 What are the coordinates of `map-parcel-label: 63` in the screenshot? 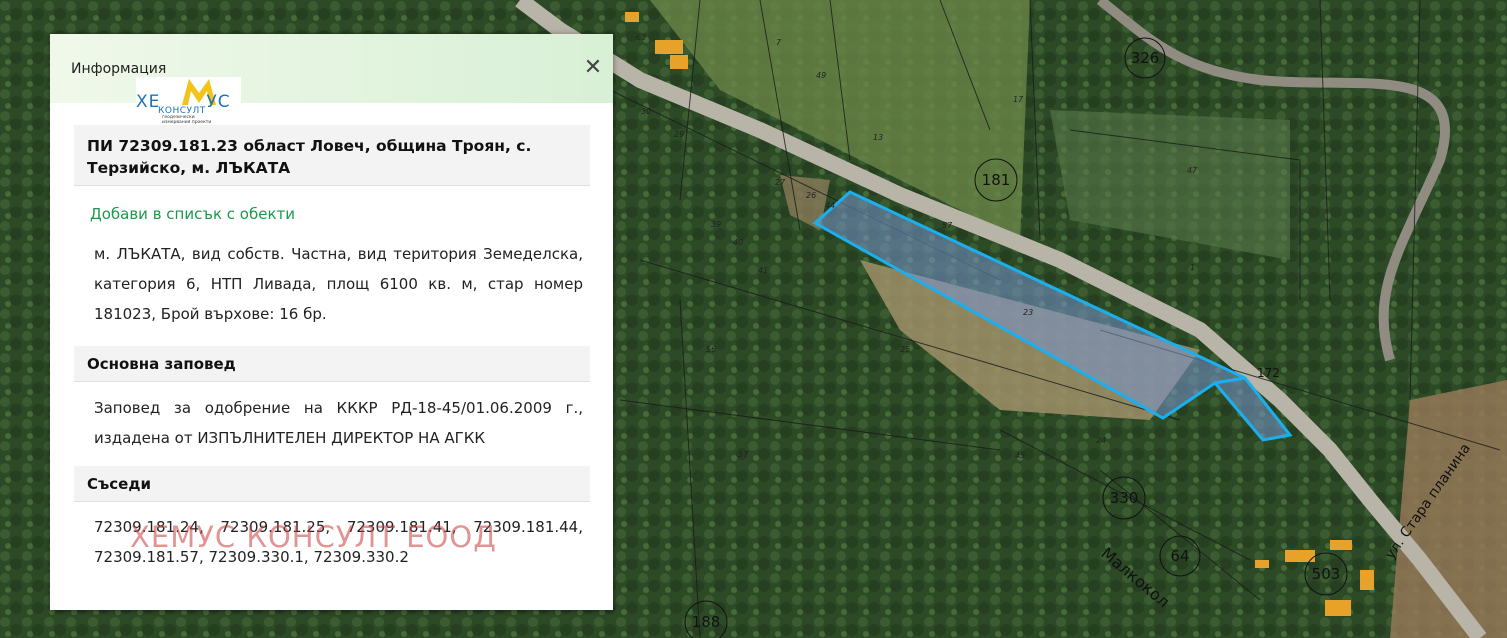 It's located at (641, 37).